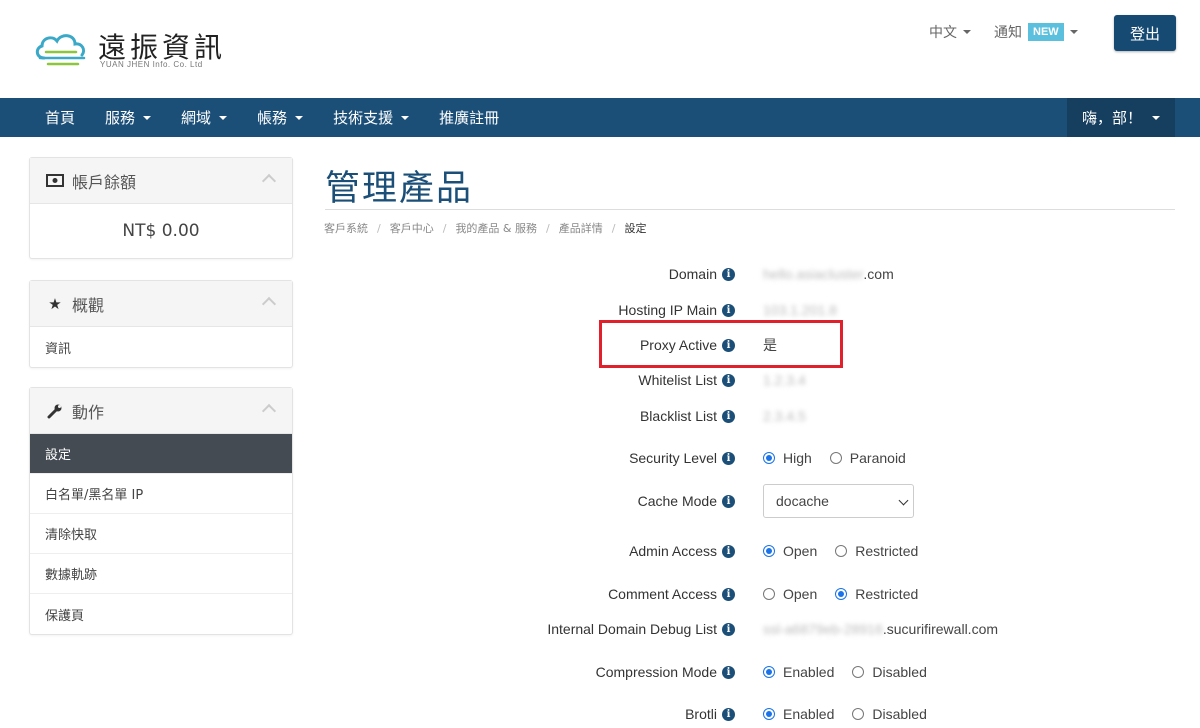  What do you see at coordinates (161, 494) in the screenshot?
I see `sidebar-item-ip-lists: 白名單/黑名單 IP` at bounding box center [161, 494].